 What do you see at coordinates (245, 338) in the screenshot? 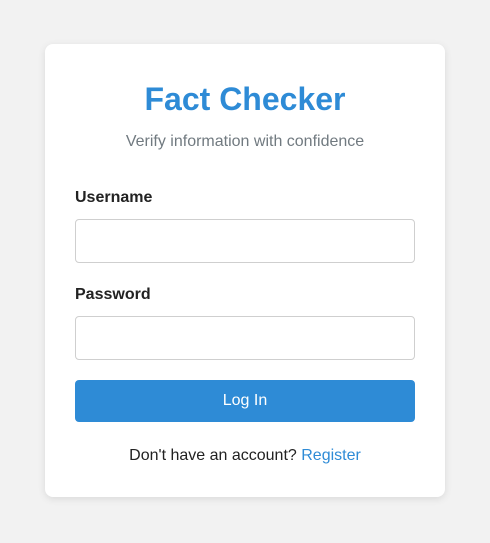
I see `password-input` at bounding box center [245, 338].